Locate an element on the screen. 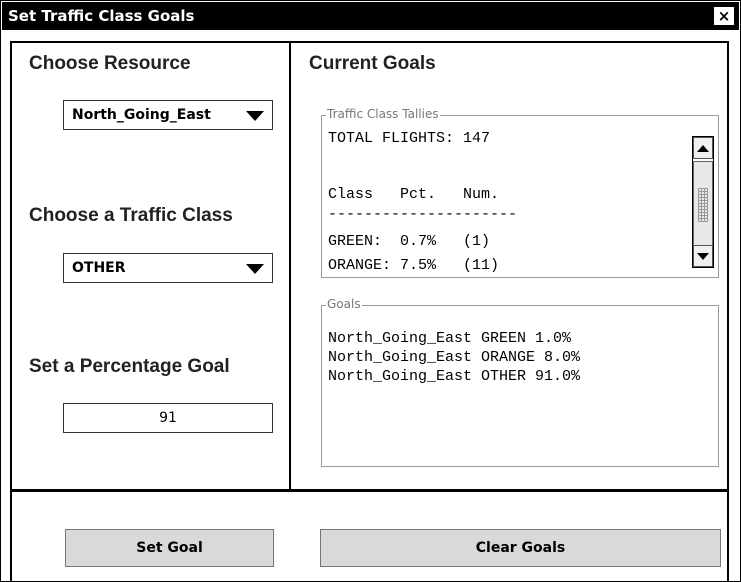  current-goals-title: Current Goals is located at coordinates (372, 63).